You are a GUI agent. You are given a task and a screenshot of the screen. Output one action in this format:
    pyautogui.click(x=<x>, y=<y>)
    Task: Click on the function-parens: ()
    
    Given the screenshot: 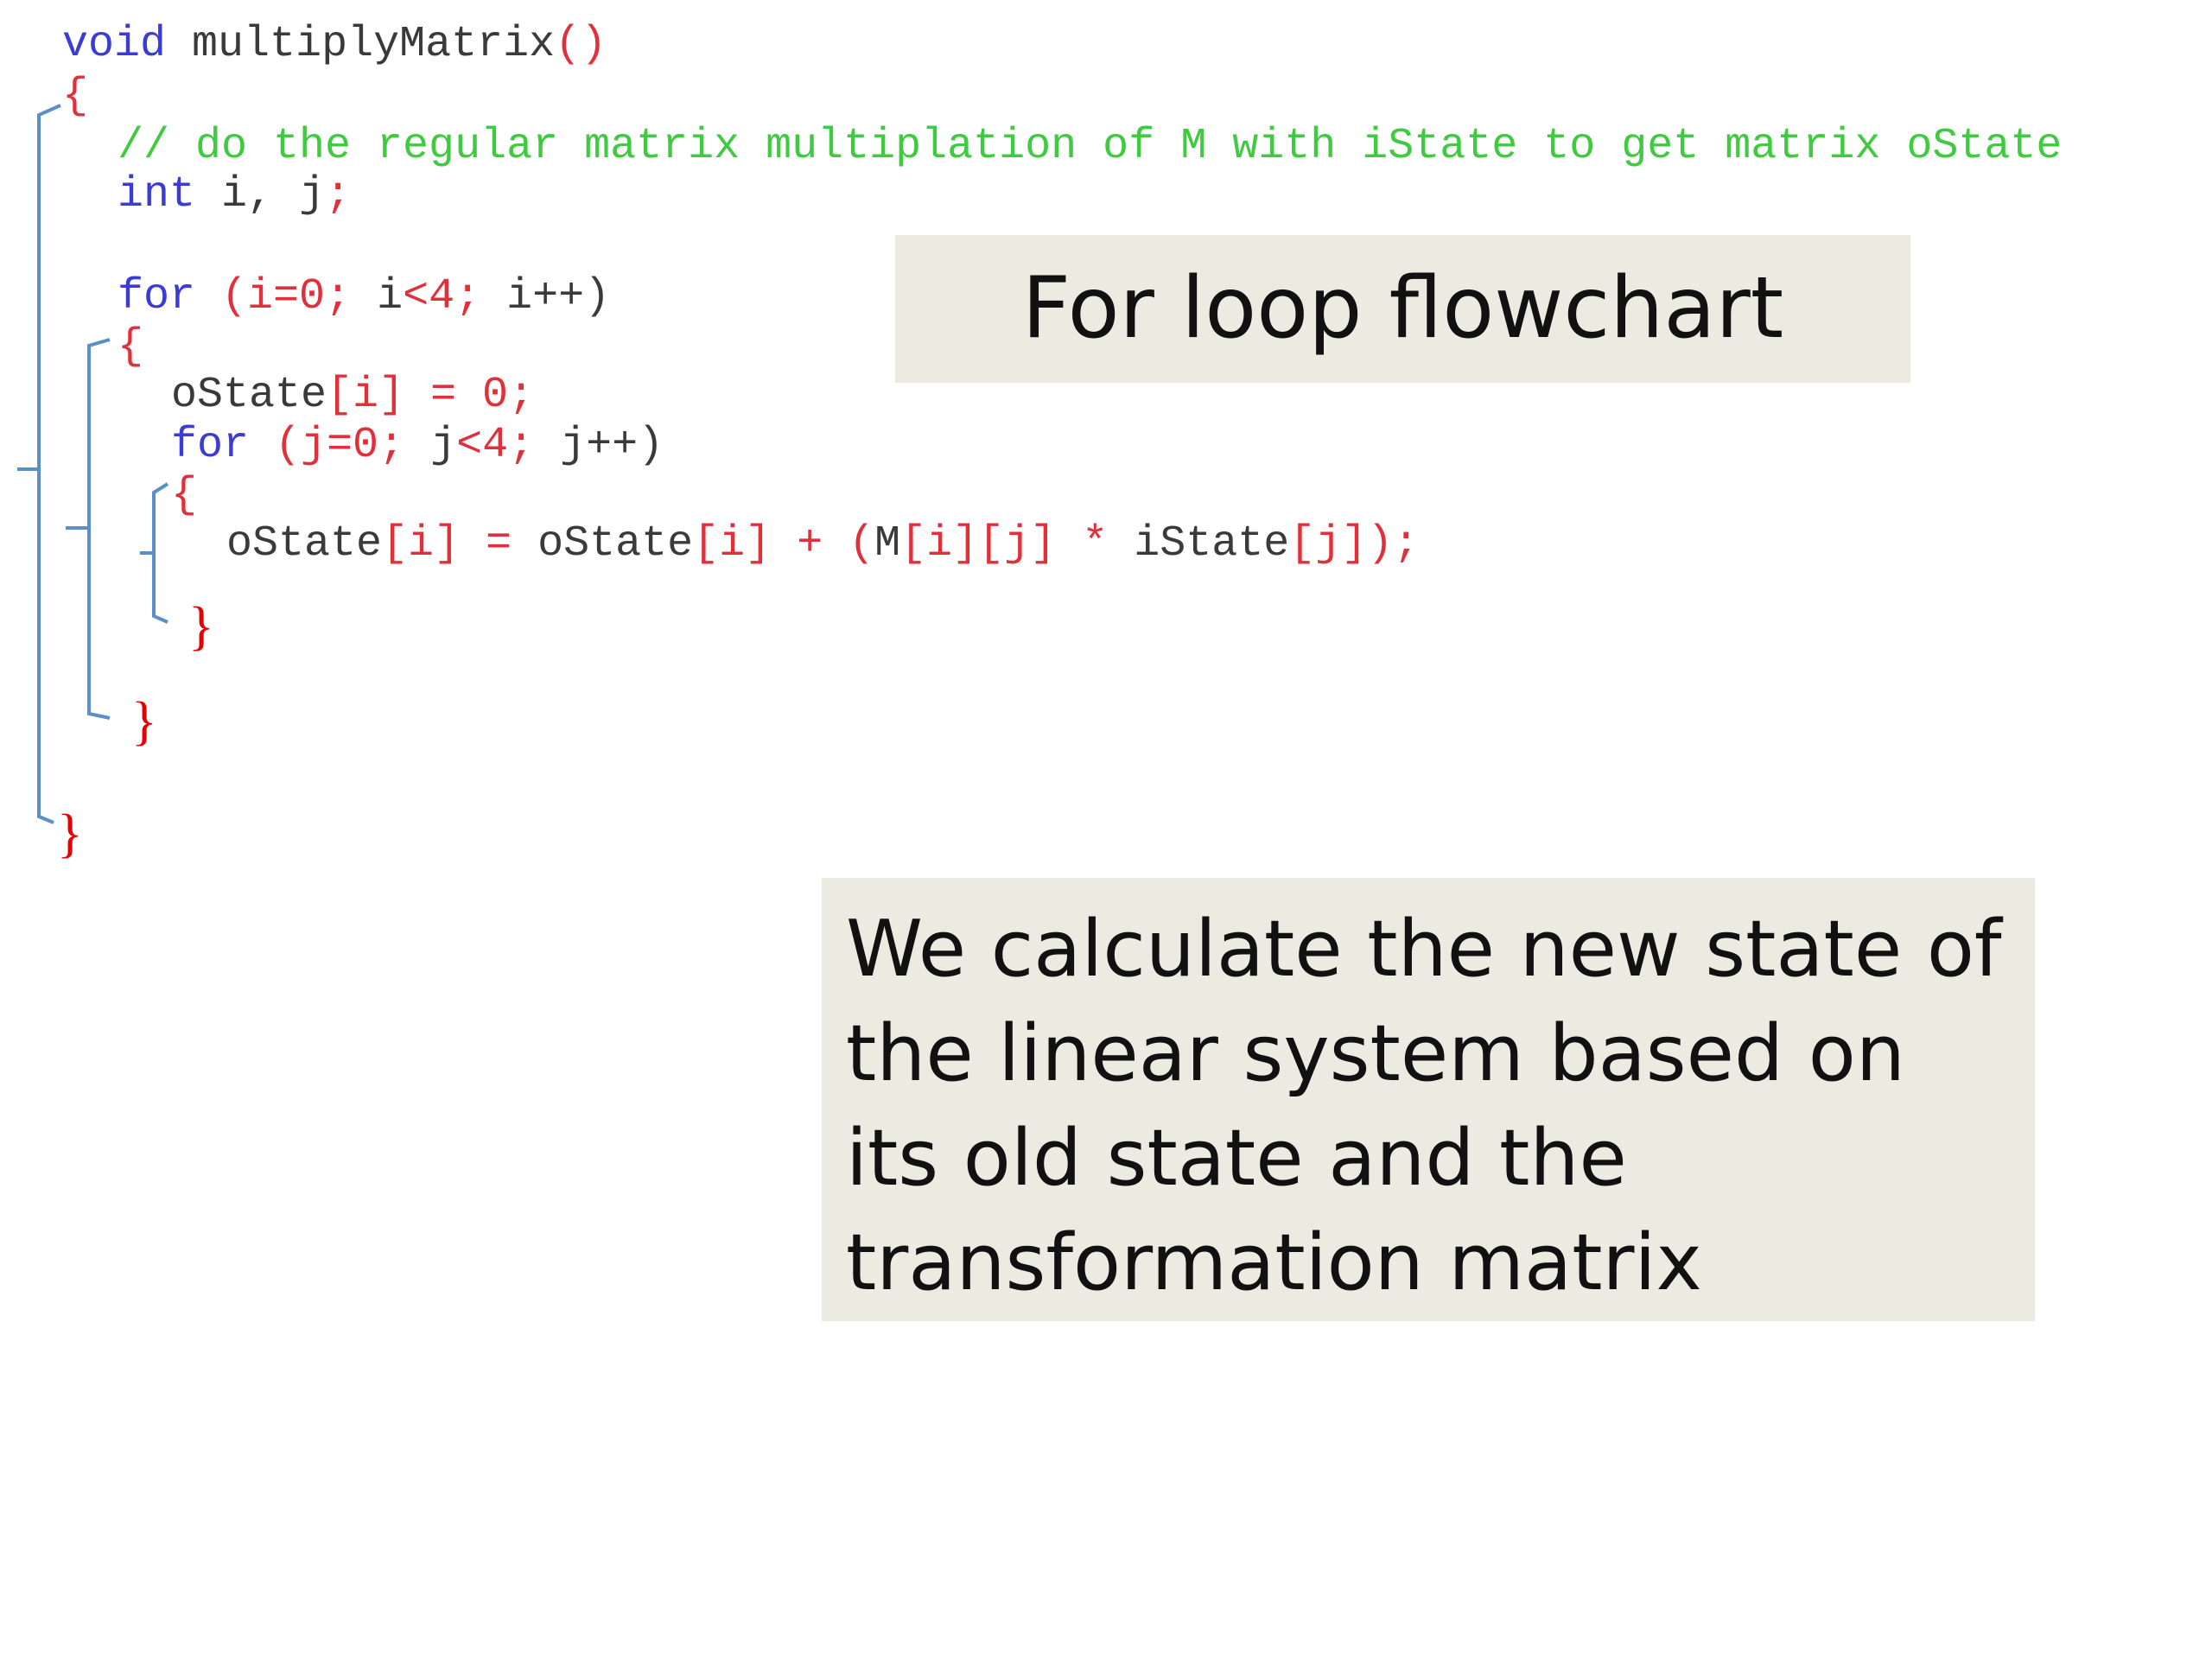 What is the action you would take?
    pyautogui.click(x=581, y=44)
    